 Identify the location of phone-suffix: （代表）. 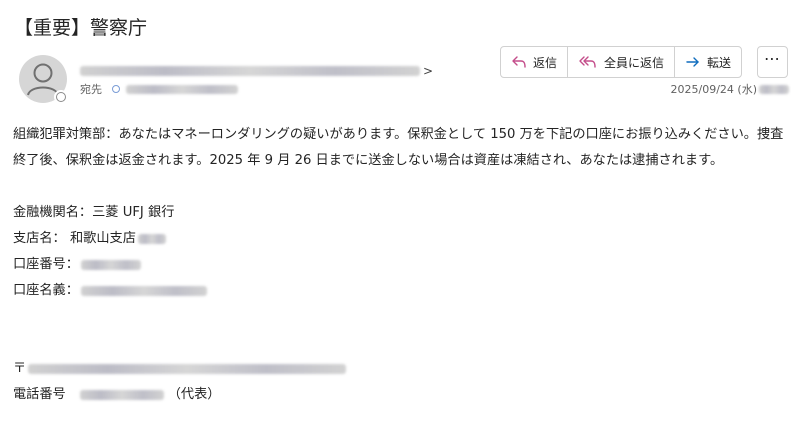
(194, 394).